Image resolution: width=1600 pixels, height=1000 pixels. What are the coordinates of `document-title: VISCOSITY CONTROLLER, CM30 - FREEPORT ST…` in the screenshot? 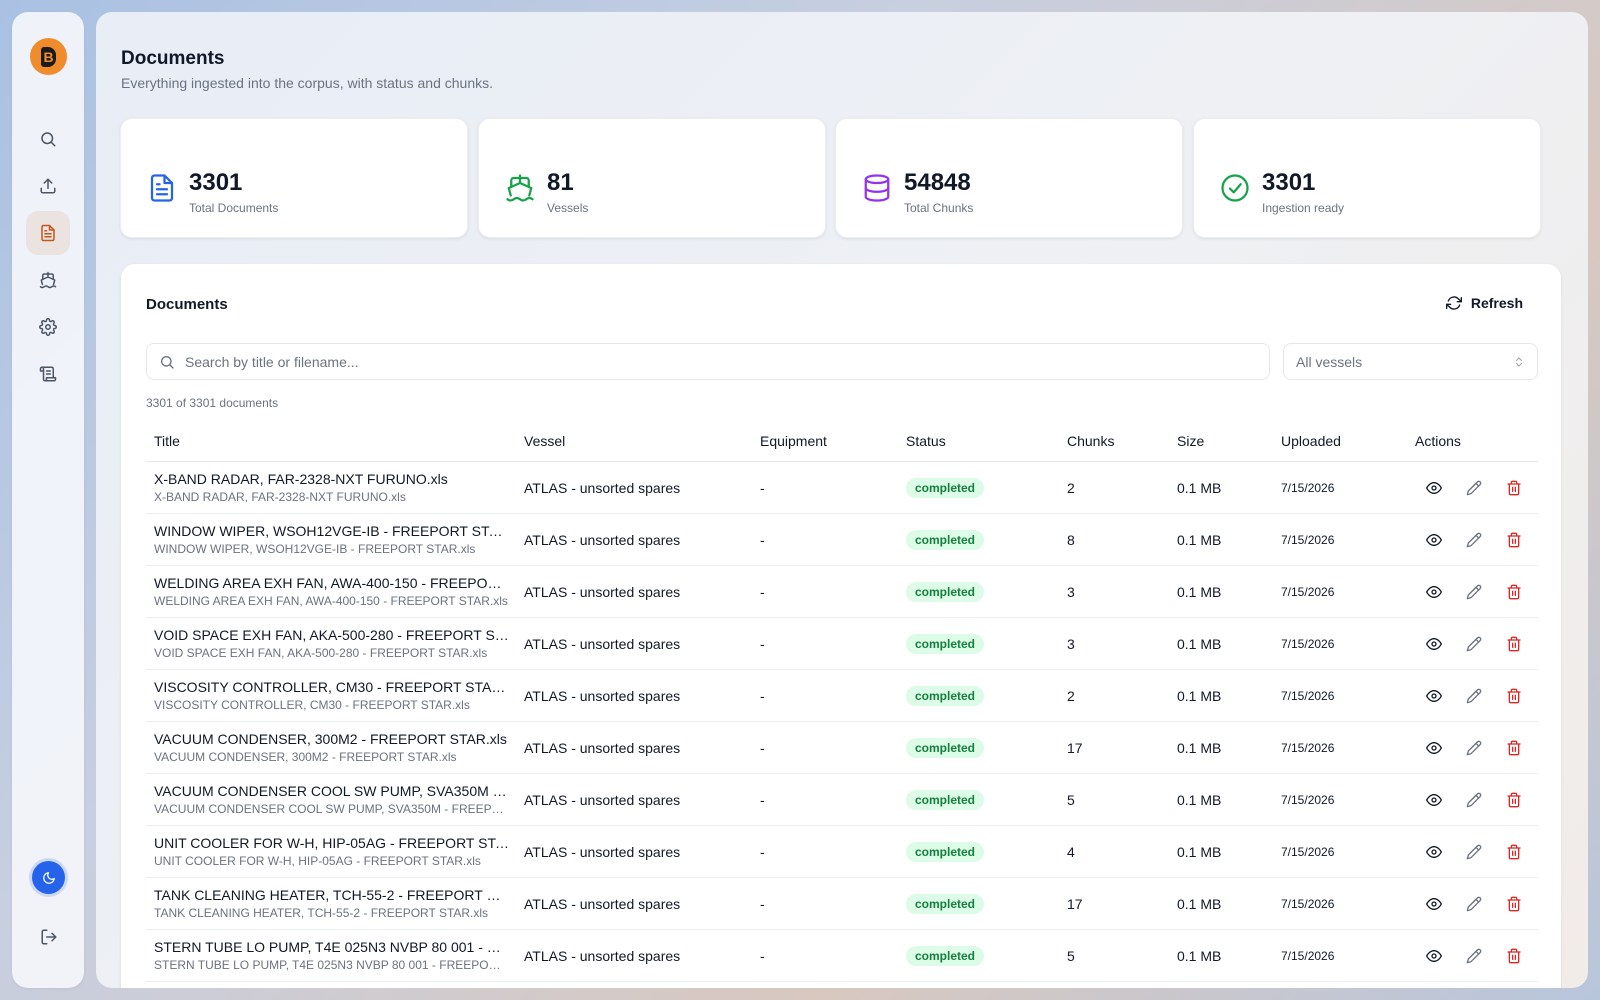 It's located at (331, 687).